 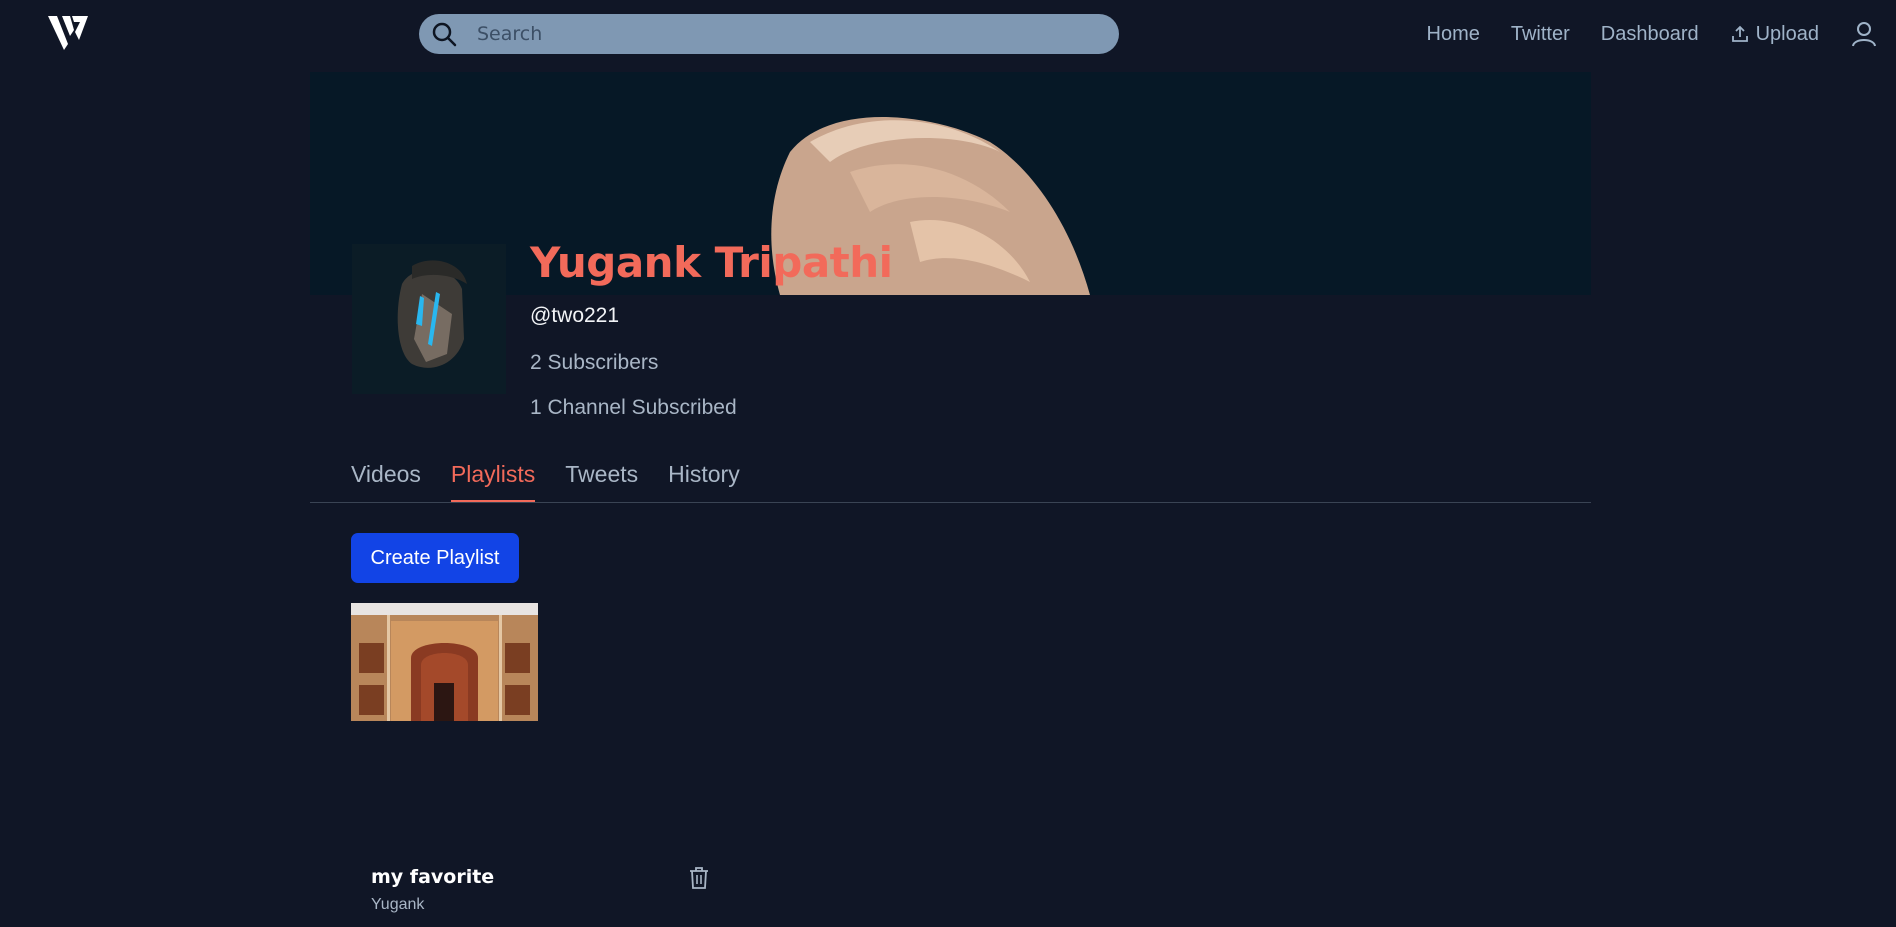 I want to click on nav-dashboard-link: Dashboard, so click(x=1650, y=34).